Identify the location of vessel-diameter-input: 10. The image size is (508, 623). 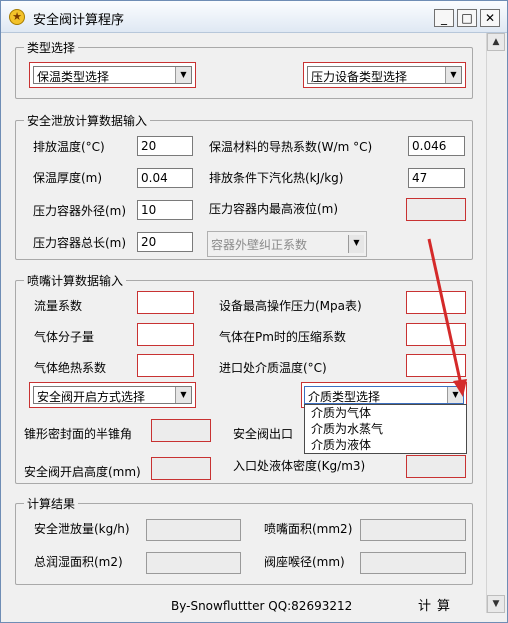
(165, 210).